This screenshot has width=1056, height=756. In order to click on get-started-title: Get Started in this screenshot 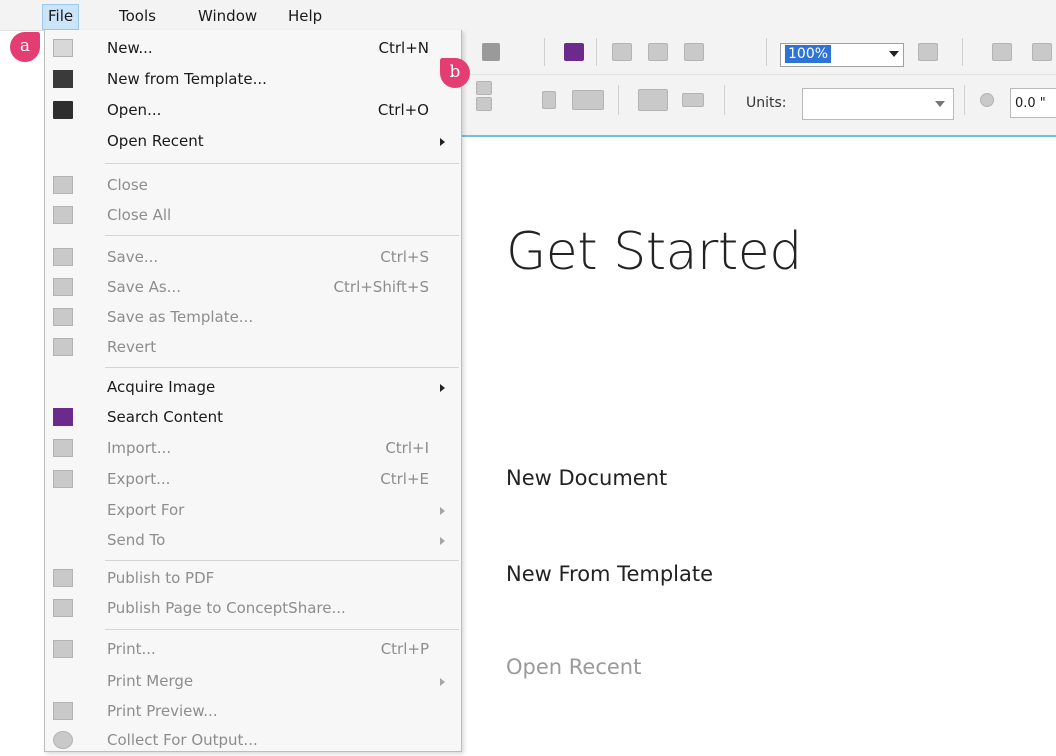, I will do `click(654, 252)`.